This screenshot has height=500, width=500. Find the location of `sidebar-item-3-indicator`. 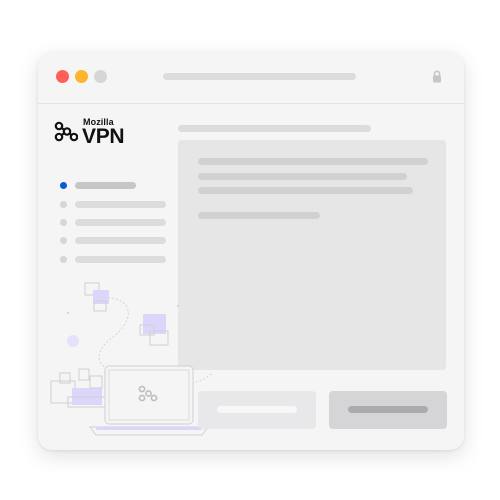

sidebar-item-3-indicator is located at coordinates (63, 222).